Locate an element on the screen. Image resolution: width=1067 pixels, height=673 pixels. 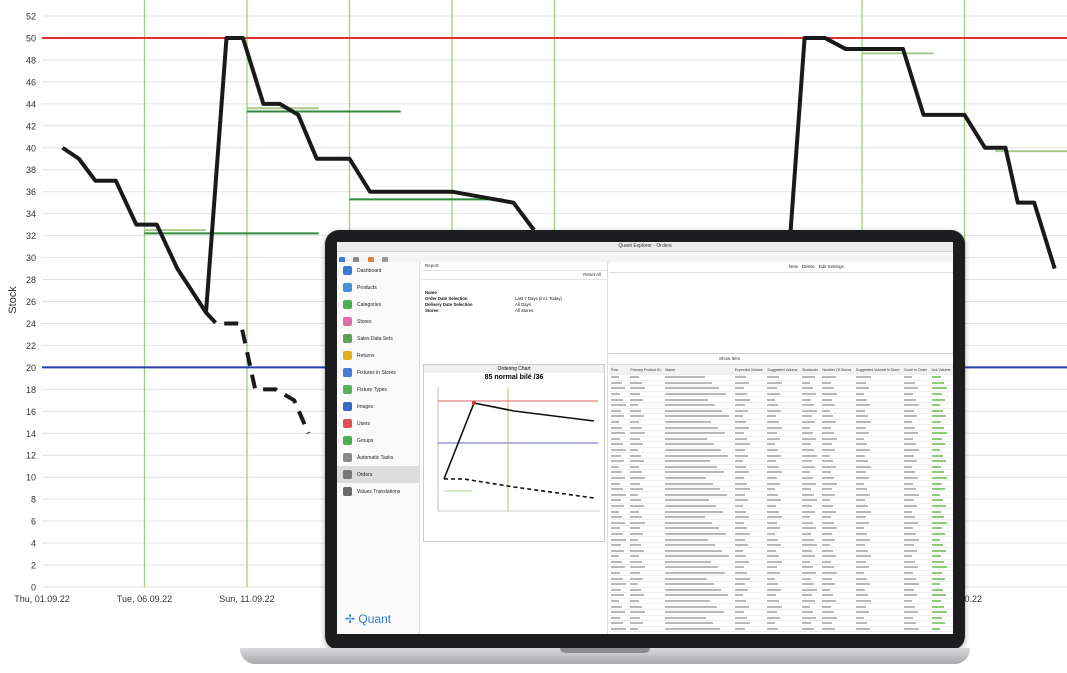
sidebar-item-label: Stores is located at coordinates (364, 321).